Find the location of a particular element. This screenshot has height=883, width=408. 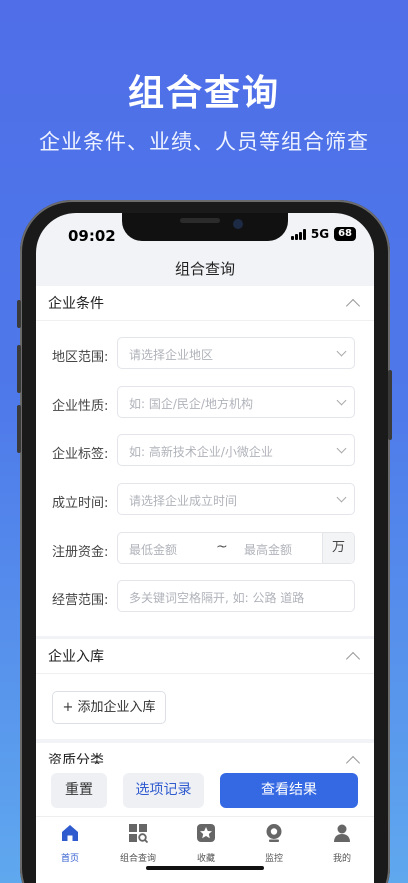

tags-select: 如: 高新技术企业/小微企业 is located at coordinates (236, 450).